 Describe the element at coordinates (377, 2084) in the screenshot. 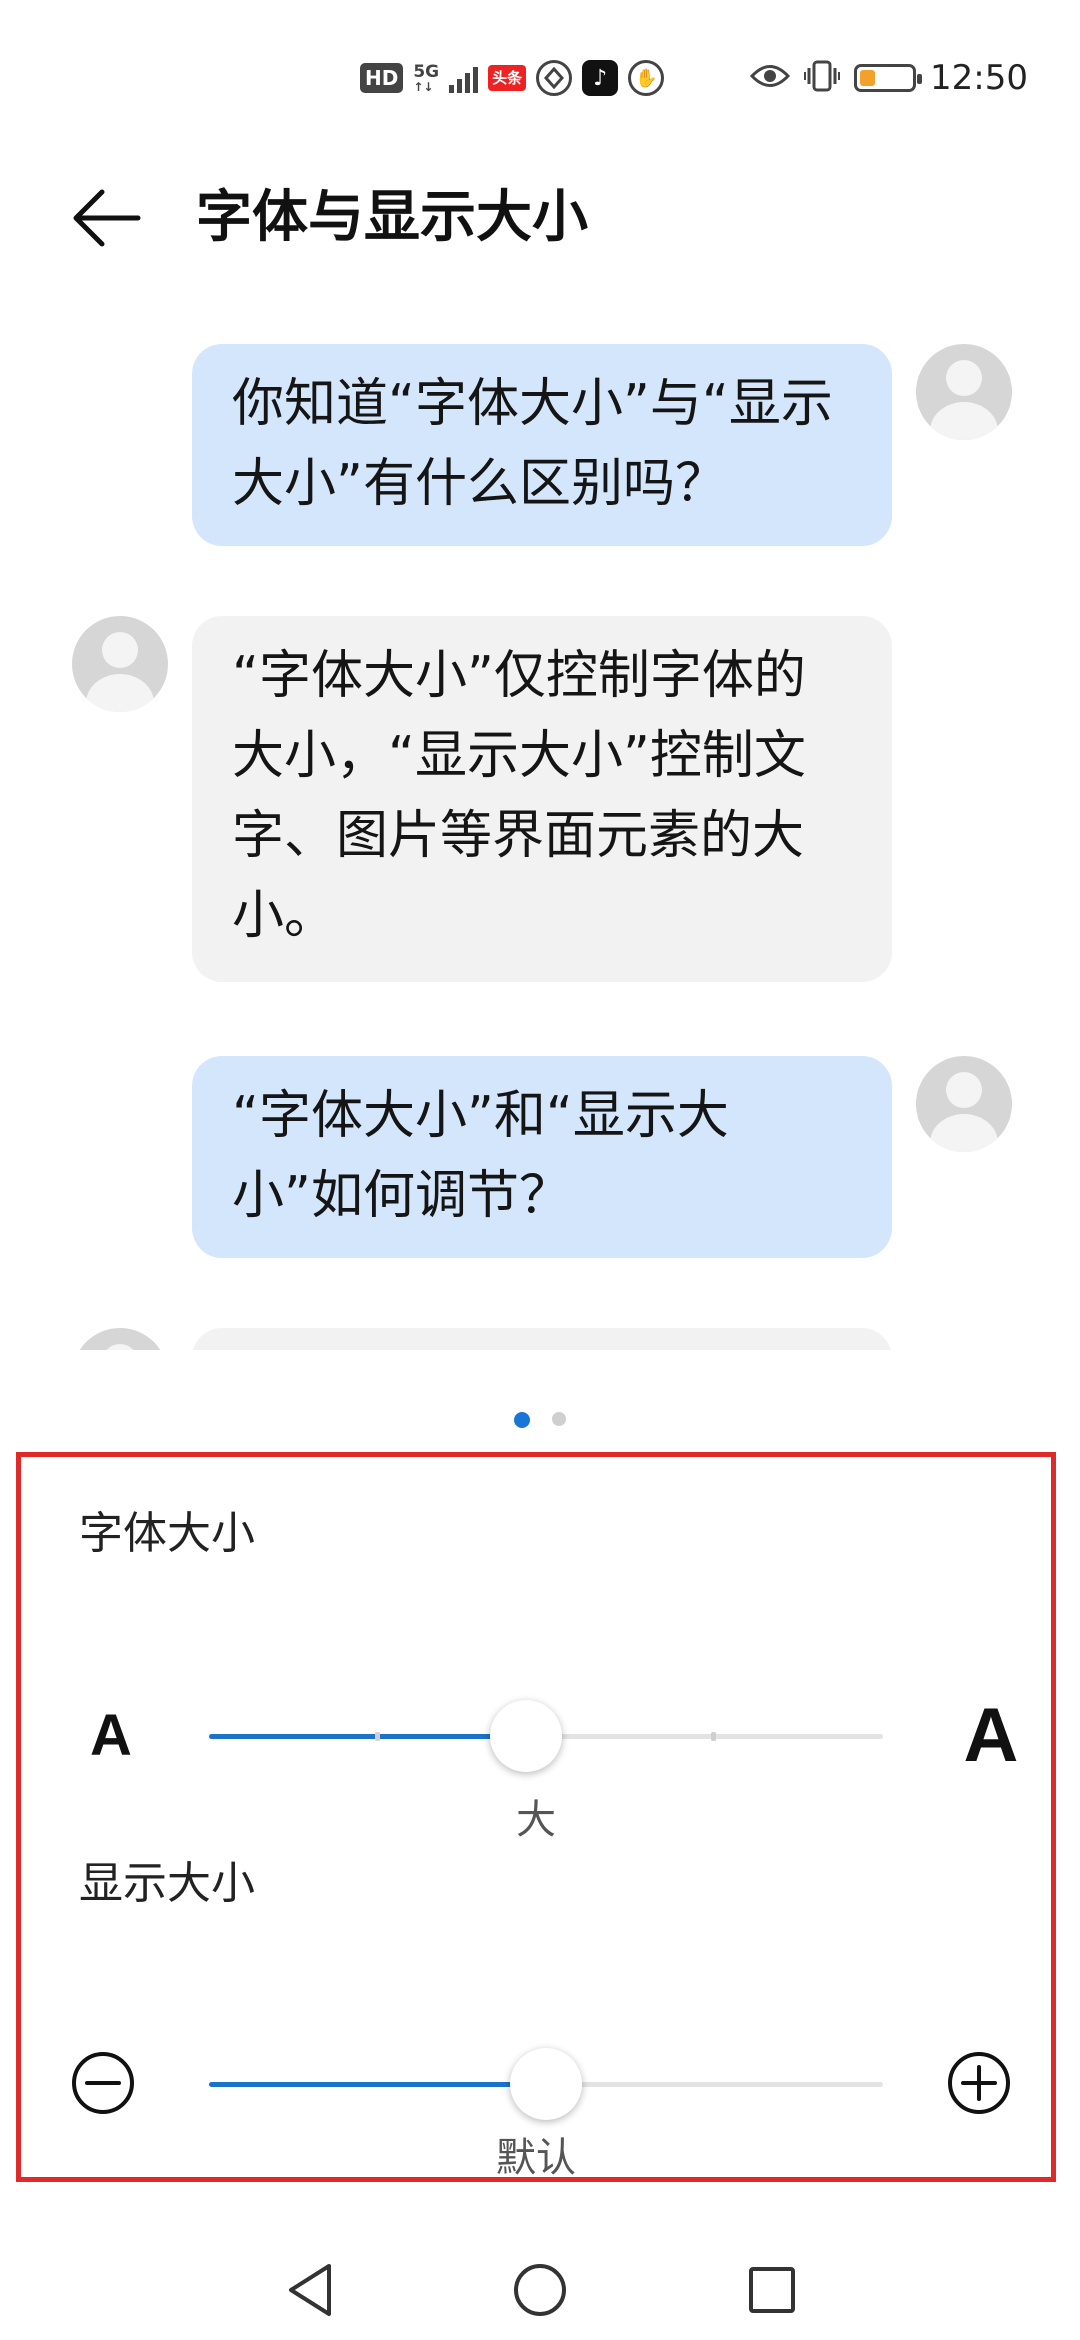

I see `display-size-slider-fill` at that location.